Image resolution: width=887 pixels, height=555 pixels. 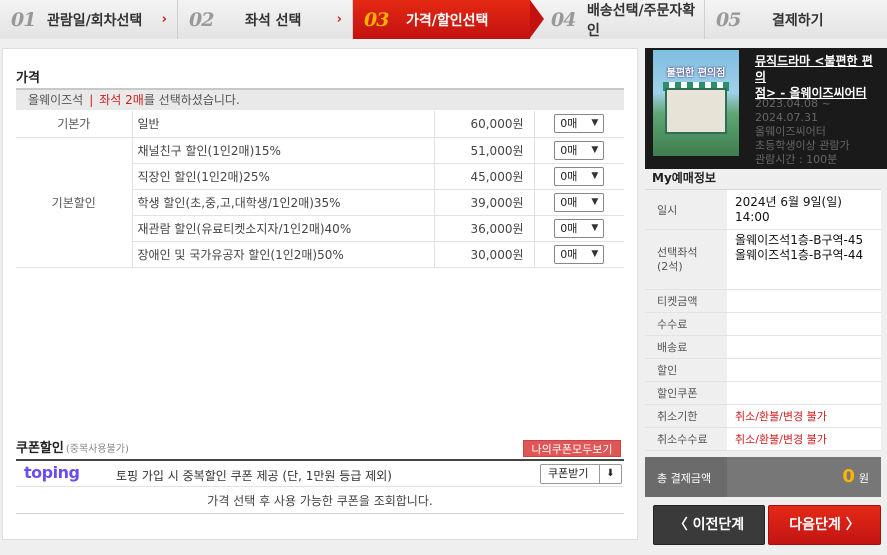 I want to click on toping-promo-text: 토핑 가입 시 중복할인 쿠폰 제공 (단, 1만원 등급 제외), so click(x=254, y=476).